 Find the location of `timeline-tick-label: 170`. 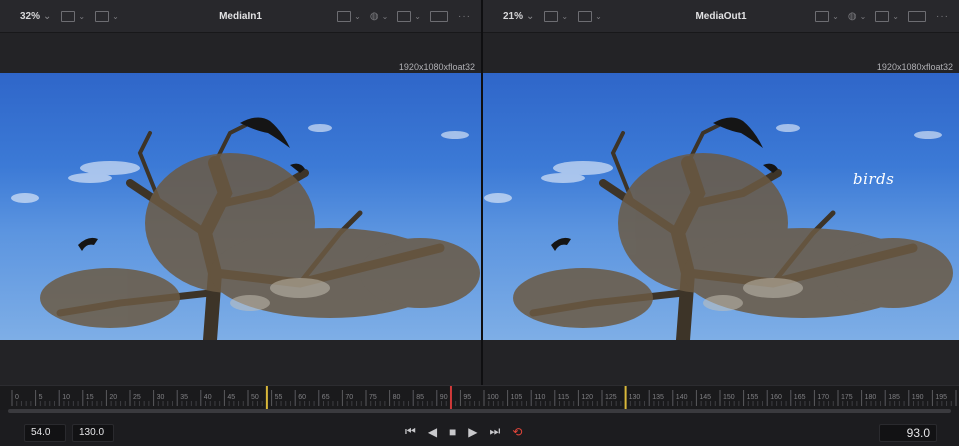

timeline-tick-label: 170 is located at coordinates (823, 397).